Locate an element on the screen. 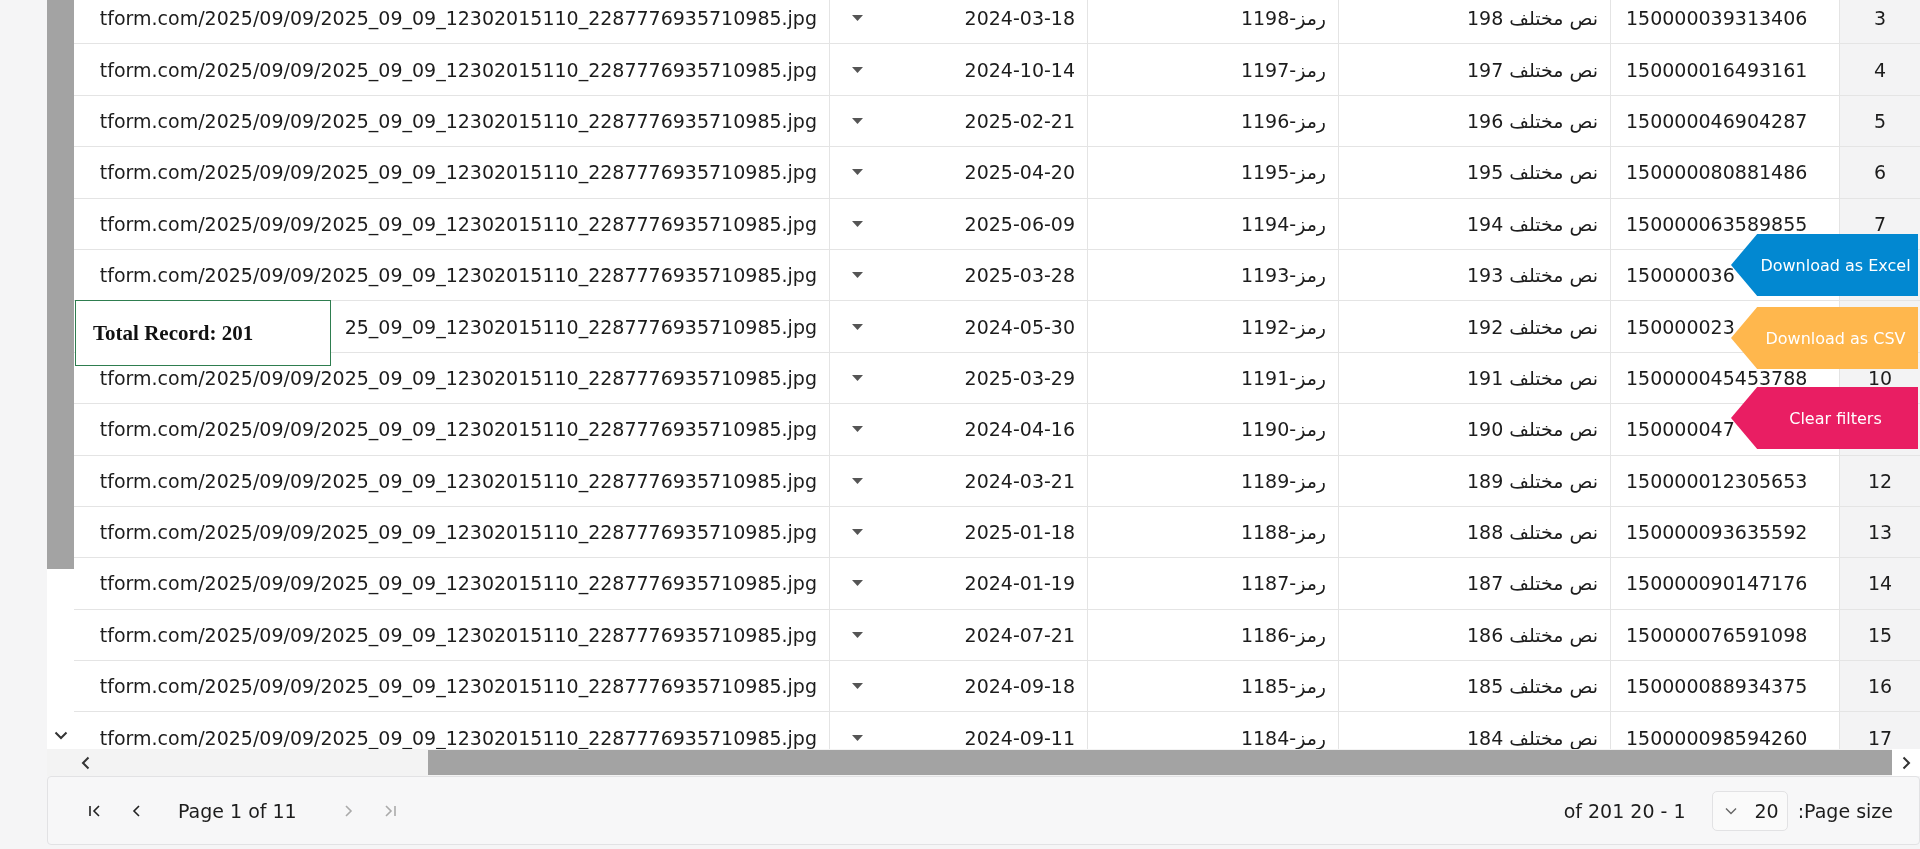 The width and height of the screenshot is (1920, 849). table-cell: رمز-1194 is located at coordinates (1283, 223).